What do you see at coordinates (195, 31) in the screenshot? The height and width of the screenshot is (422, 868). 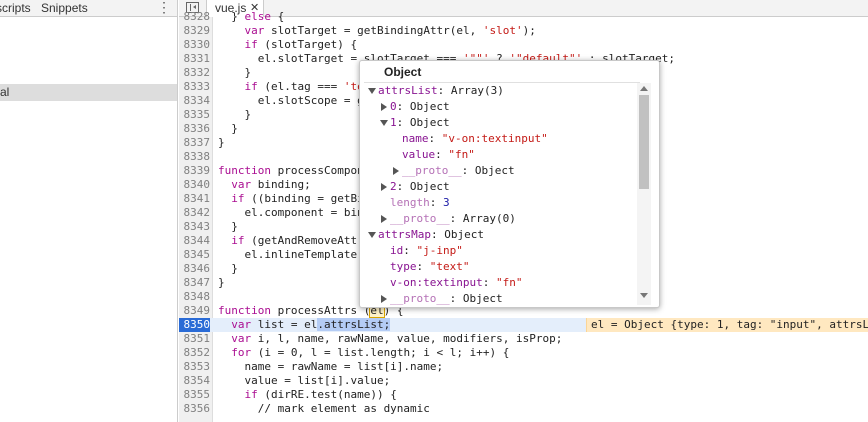 I see `line-number: 8329` at bounding box center [195, 31].